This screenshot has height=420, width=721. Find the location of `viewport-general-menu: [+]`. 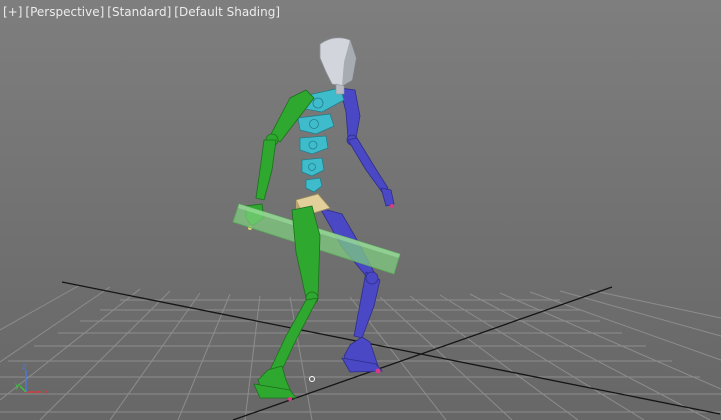

viewport-general-menu: [+] is located at coordinates (12, 12).